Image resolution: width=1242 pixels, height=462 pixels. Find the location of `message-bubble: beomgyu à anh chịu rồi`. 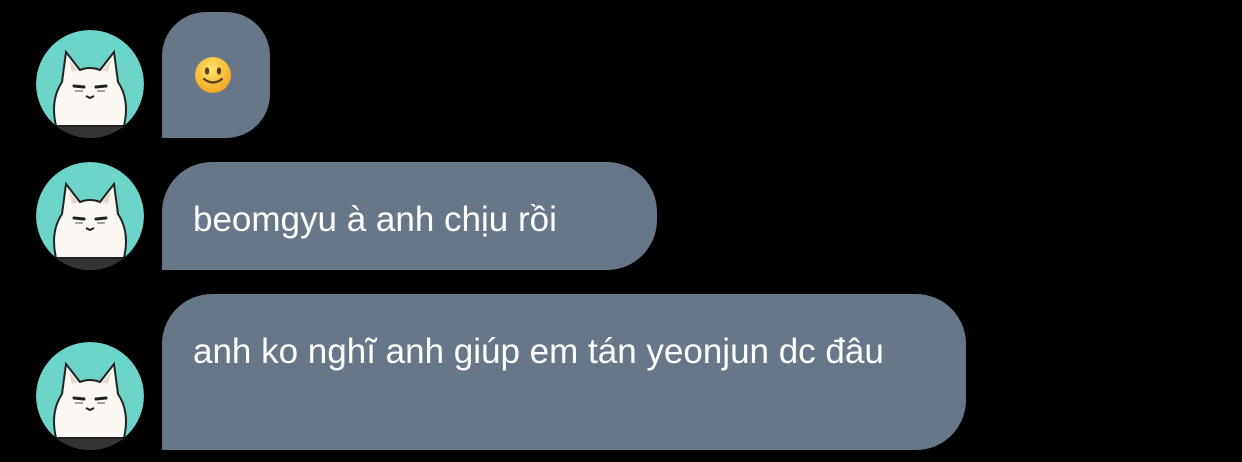

message-bubble: beomgyu à anh chịu rồi is located at coordinates (409, 216).